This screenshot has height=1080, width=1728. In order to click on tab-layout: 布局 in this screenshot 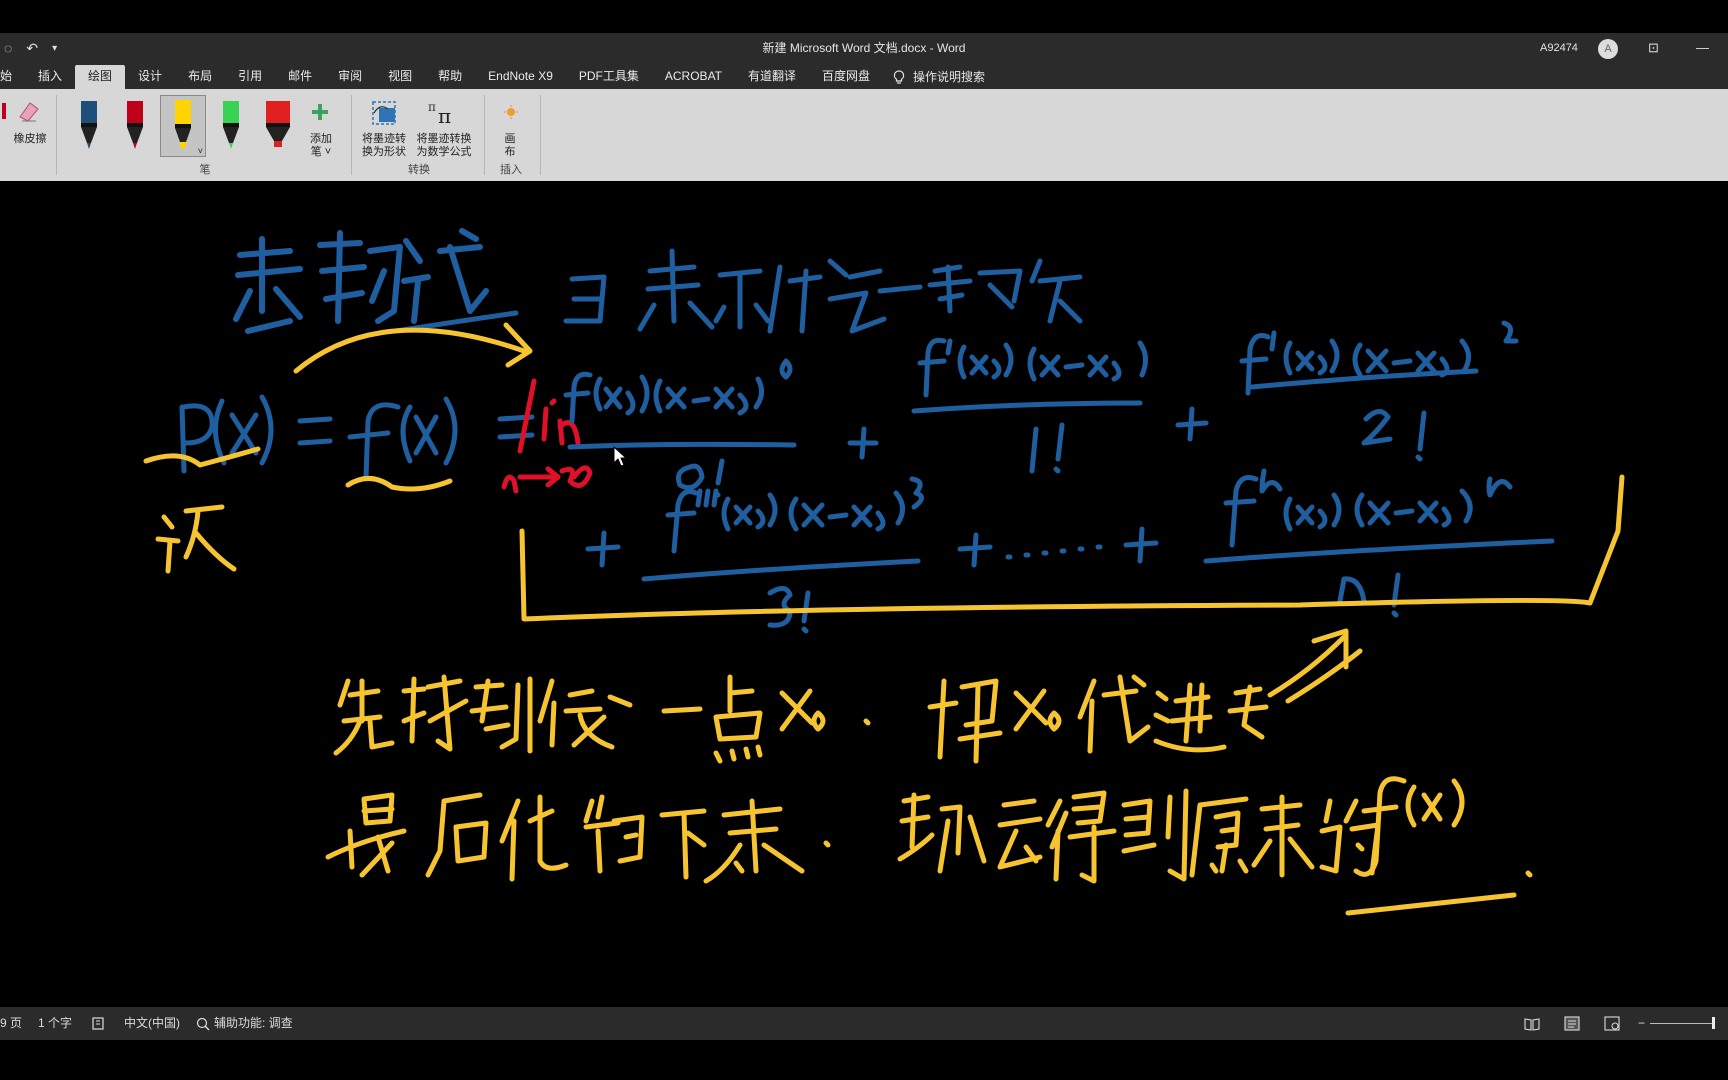, I will do `click(200, 77)`.